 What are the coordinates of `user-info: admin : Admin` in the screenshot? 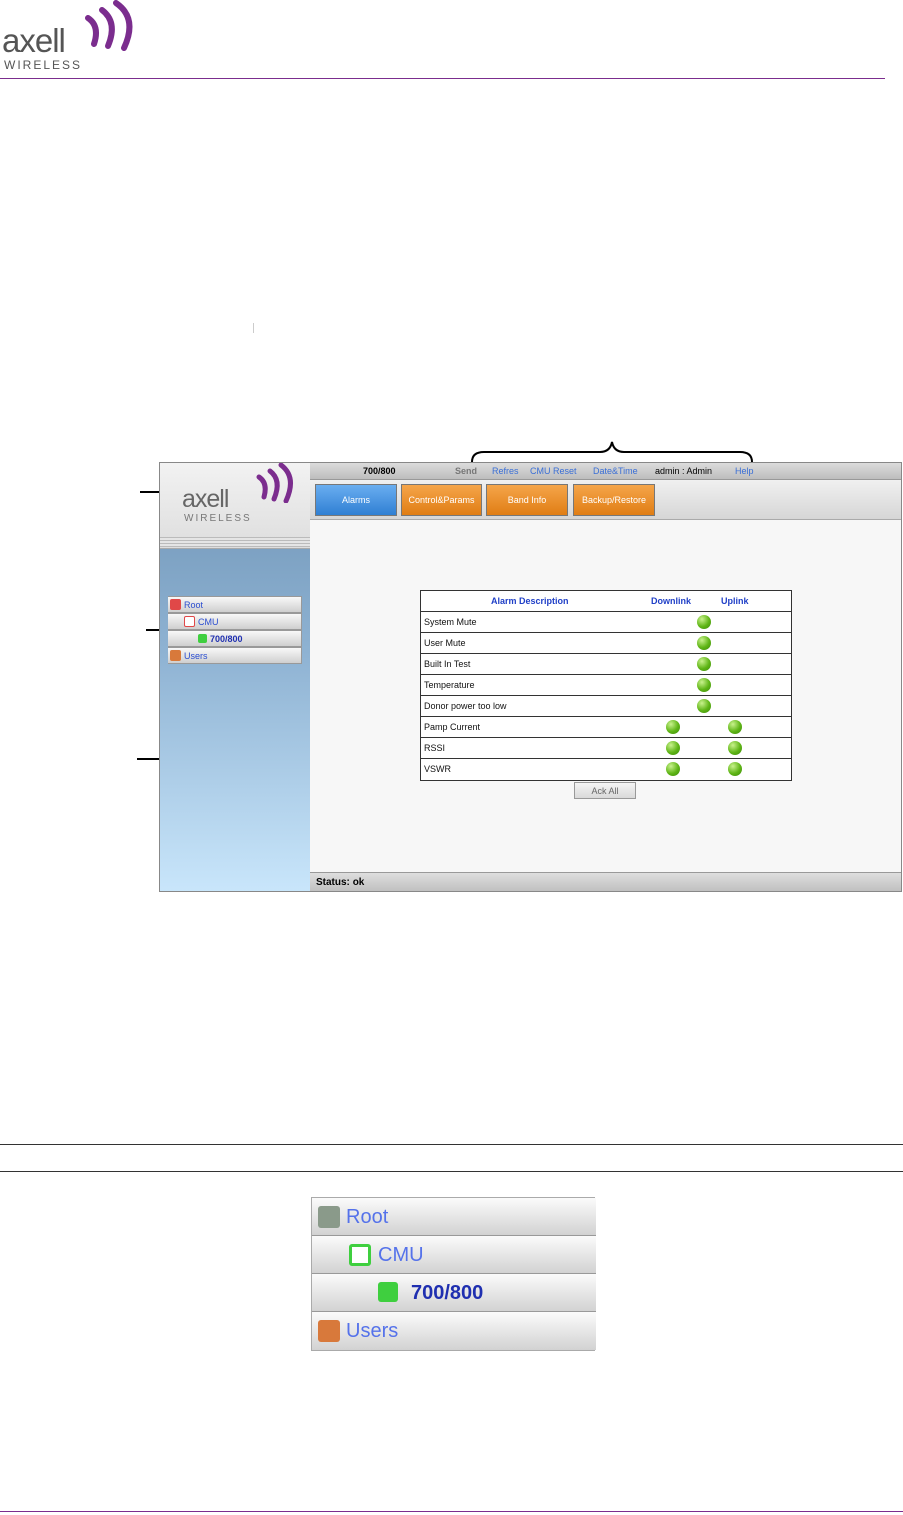 It's located at (684, 471).